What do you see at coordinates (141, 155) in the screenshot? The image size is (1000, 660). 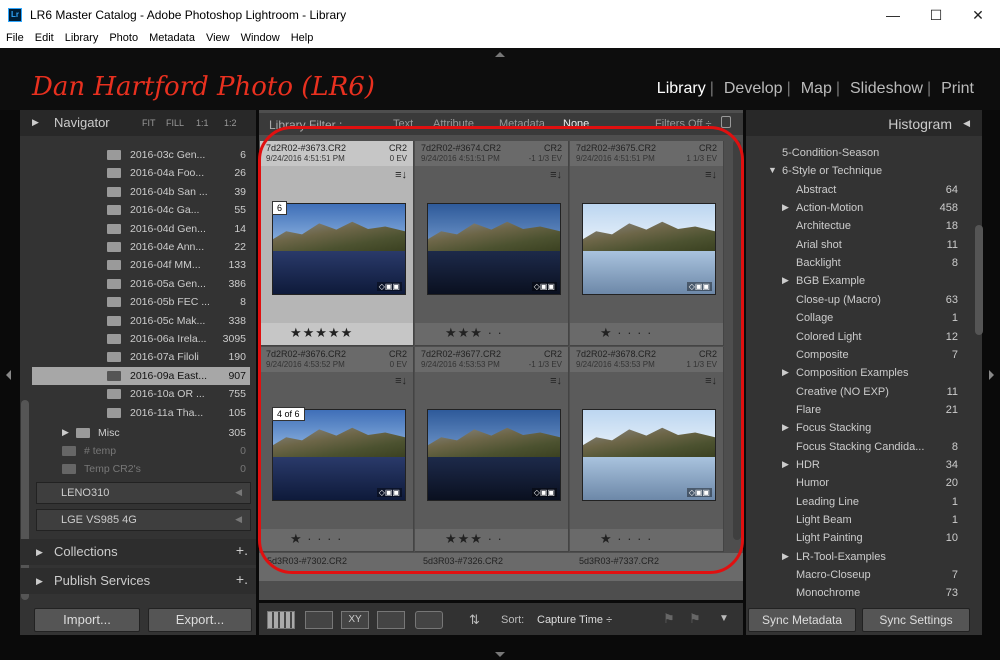 I see `folder-row: 2016-03c Gen... 6` at bounding box center [141, 155].